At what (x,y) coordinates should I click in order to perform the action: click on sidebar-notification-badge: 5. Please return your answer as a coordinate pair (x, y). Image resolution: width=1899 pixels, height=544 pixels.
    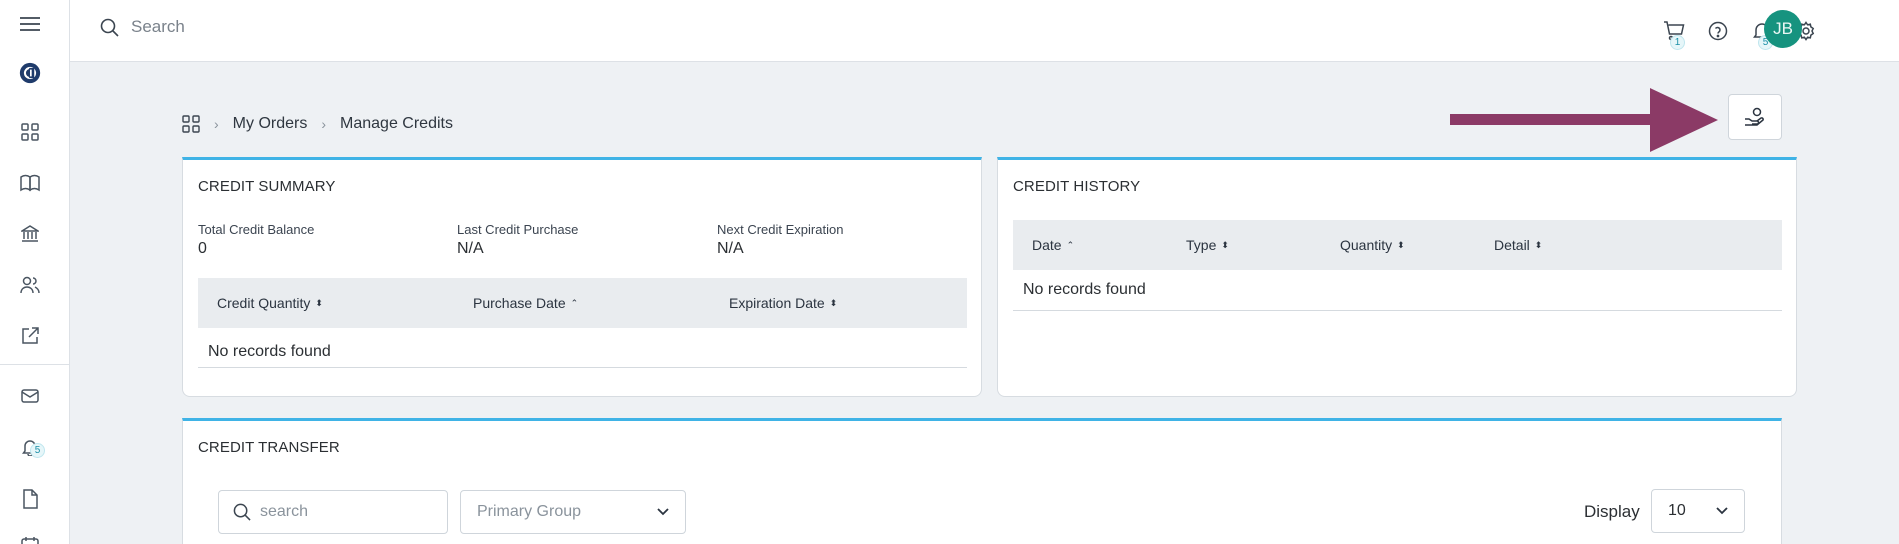
    Looking at the image, I should click on (37, 450).